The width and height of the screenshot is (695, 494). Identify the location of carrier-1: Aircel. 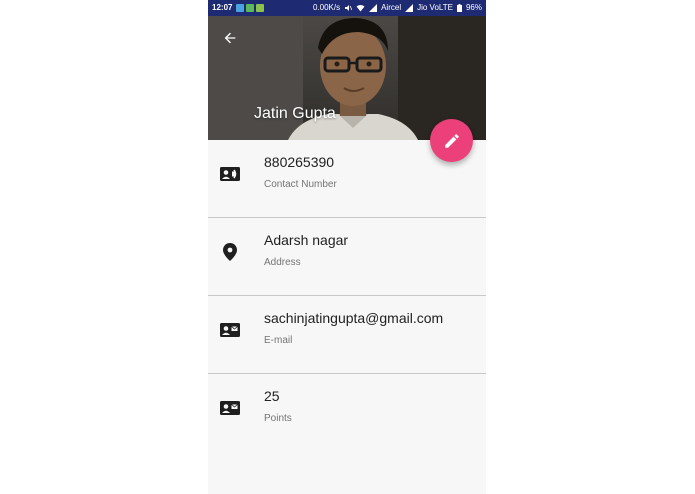
(391, 7).